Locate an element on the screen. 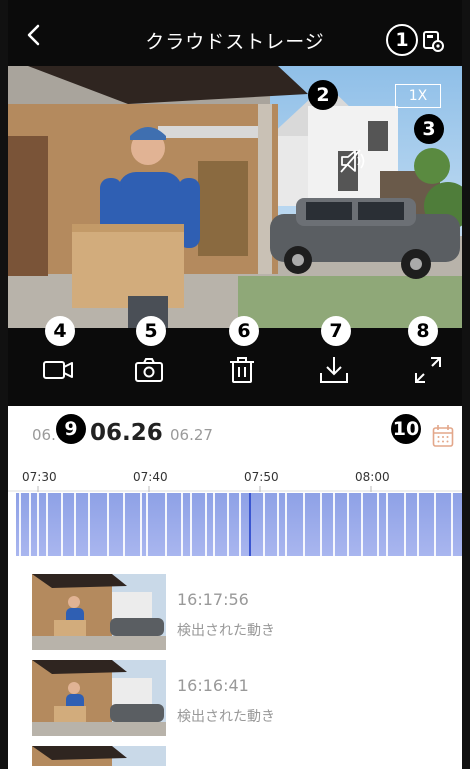 Image resolution: width=470 pixels, height=769 pixels. calendar-icon is located at coordinates (443, 436).